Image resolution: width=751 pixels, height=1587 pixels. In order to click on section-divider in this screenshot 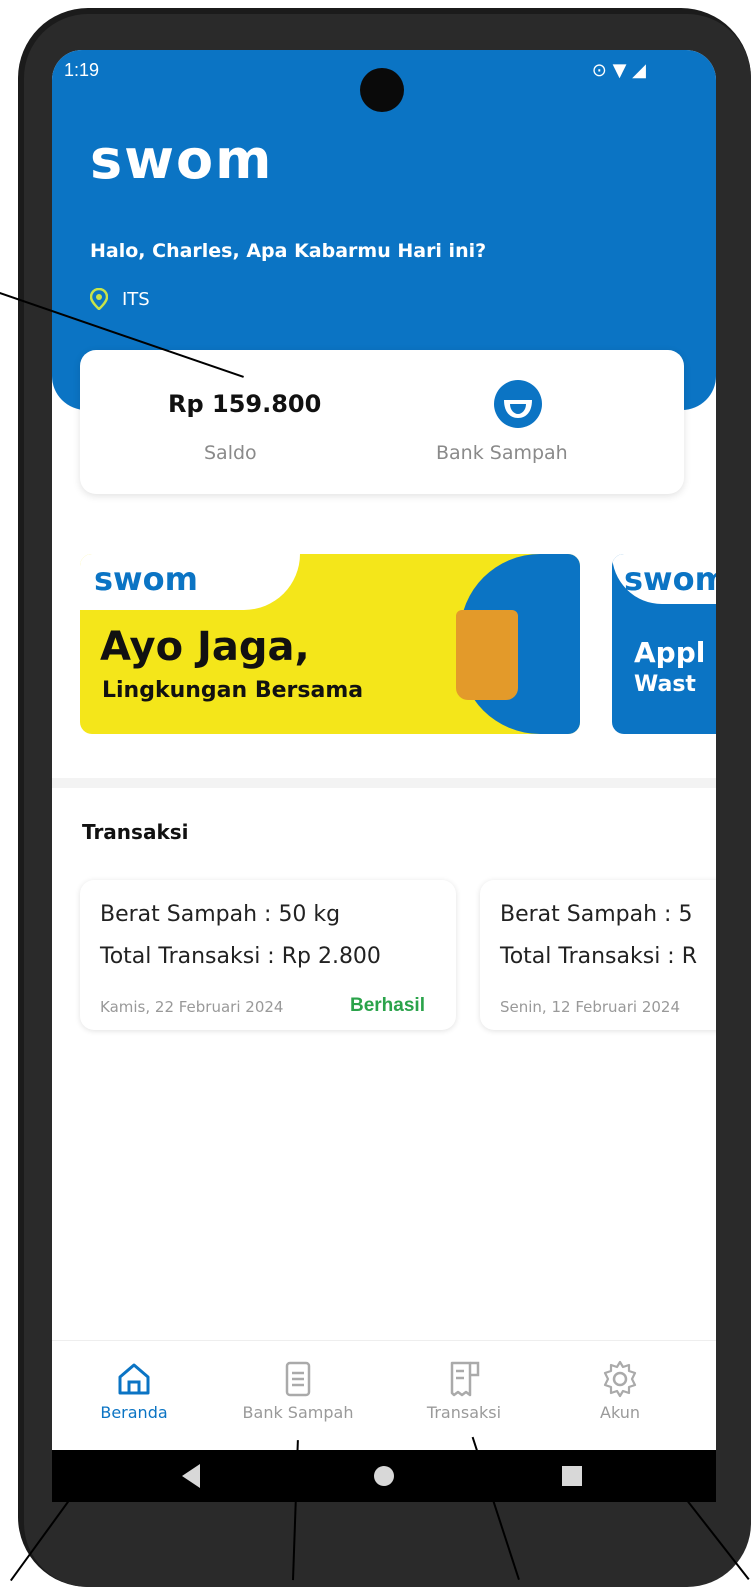, I will do `click(384, 783)`.